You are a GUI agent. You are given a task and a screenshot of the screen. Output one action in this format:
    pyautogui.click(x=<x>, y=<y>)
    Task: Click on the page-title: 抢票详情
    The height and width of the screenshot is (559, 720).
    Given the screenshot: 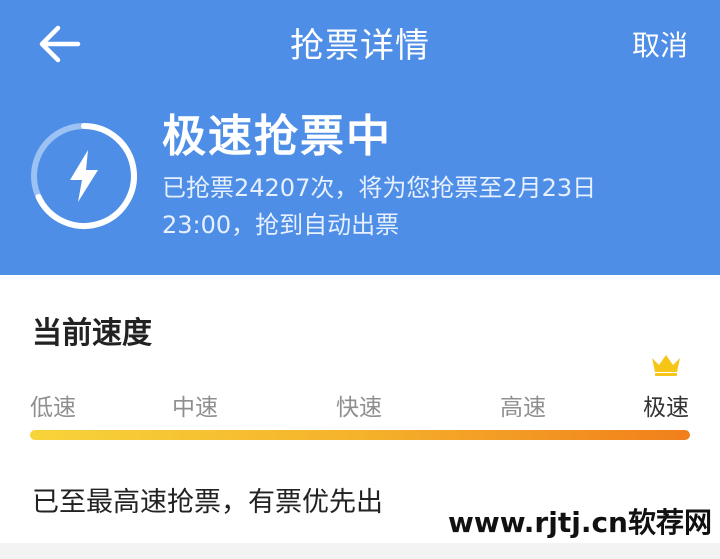 What is the action you would take?
    pyautogui.click(x=360, y=46)
    